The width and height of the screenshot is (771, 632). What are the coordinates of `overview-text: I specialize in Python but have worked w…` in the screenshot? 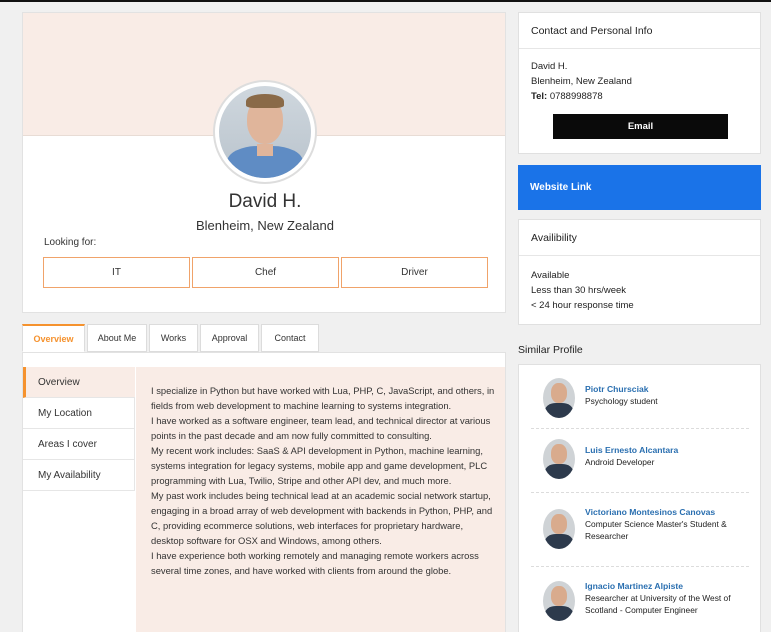 It's located at (324, 480).